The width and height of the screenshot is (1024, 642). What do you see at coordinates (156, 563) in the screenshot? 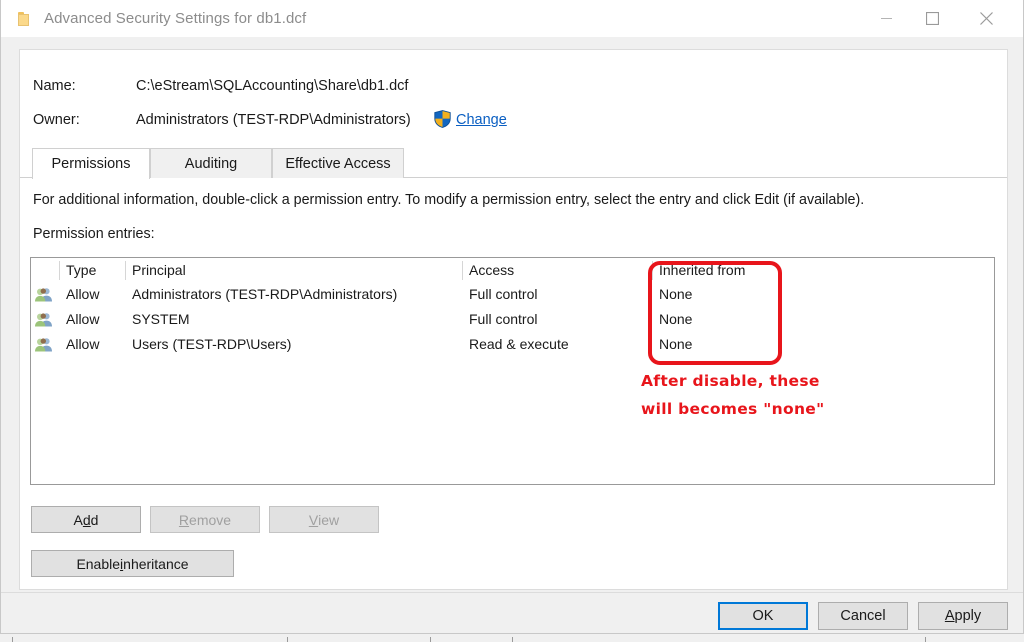
I see `enable-inheritance-label-post: nheritance` at bounding box center [156, 563].